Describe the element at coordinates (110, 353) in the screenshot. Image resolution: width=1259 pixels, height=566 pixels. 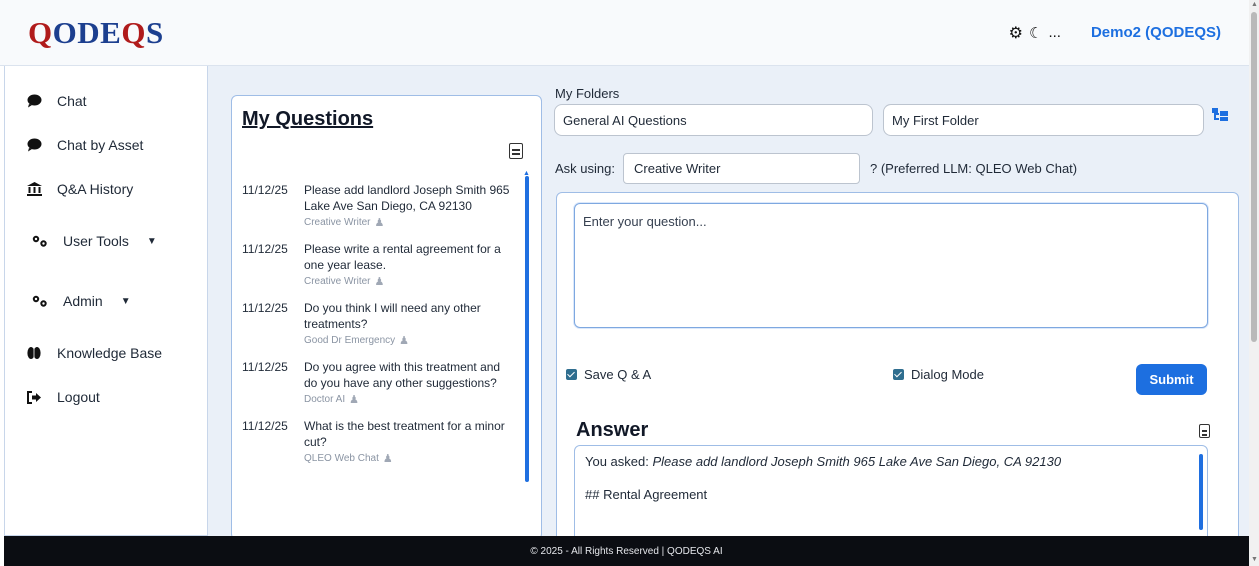
I see `sidebar-item-label: Knowledge Base` at that location.